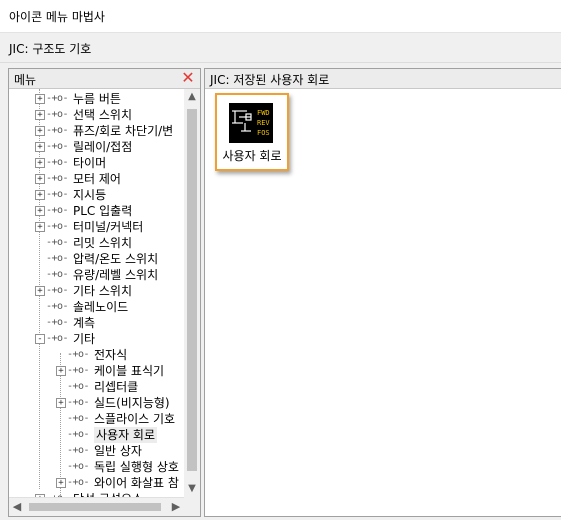 The height and width of the screenshot is (520, 561). I want to click on menu-panel-title: 메뉴, so click(25, 80).